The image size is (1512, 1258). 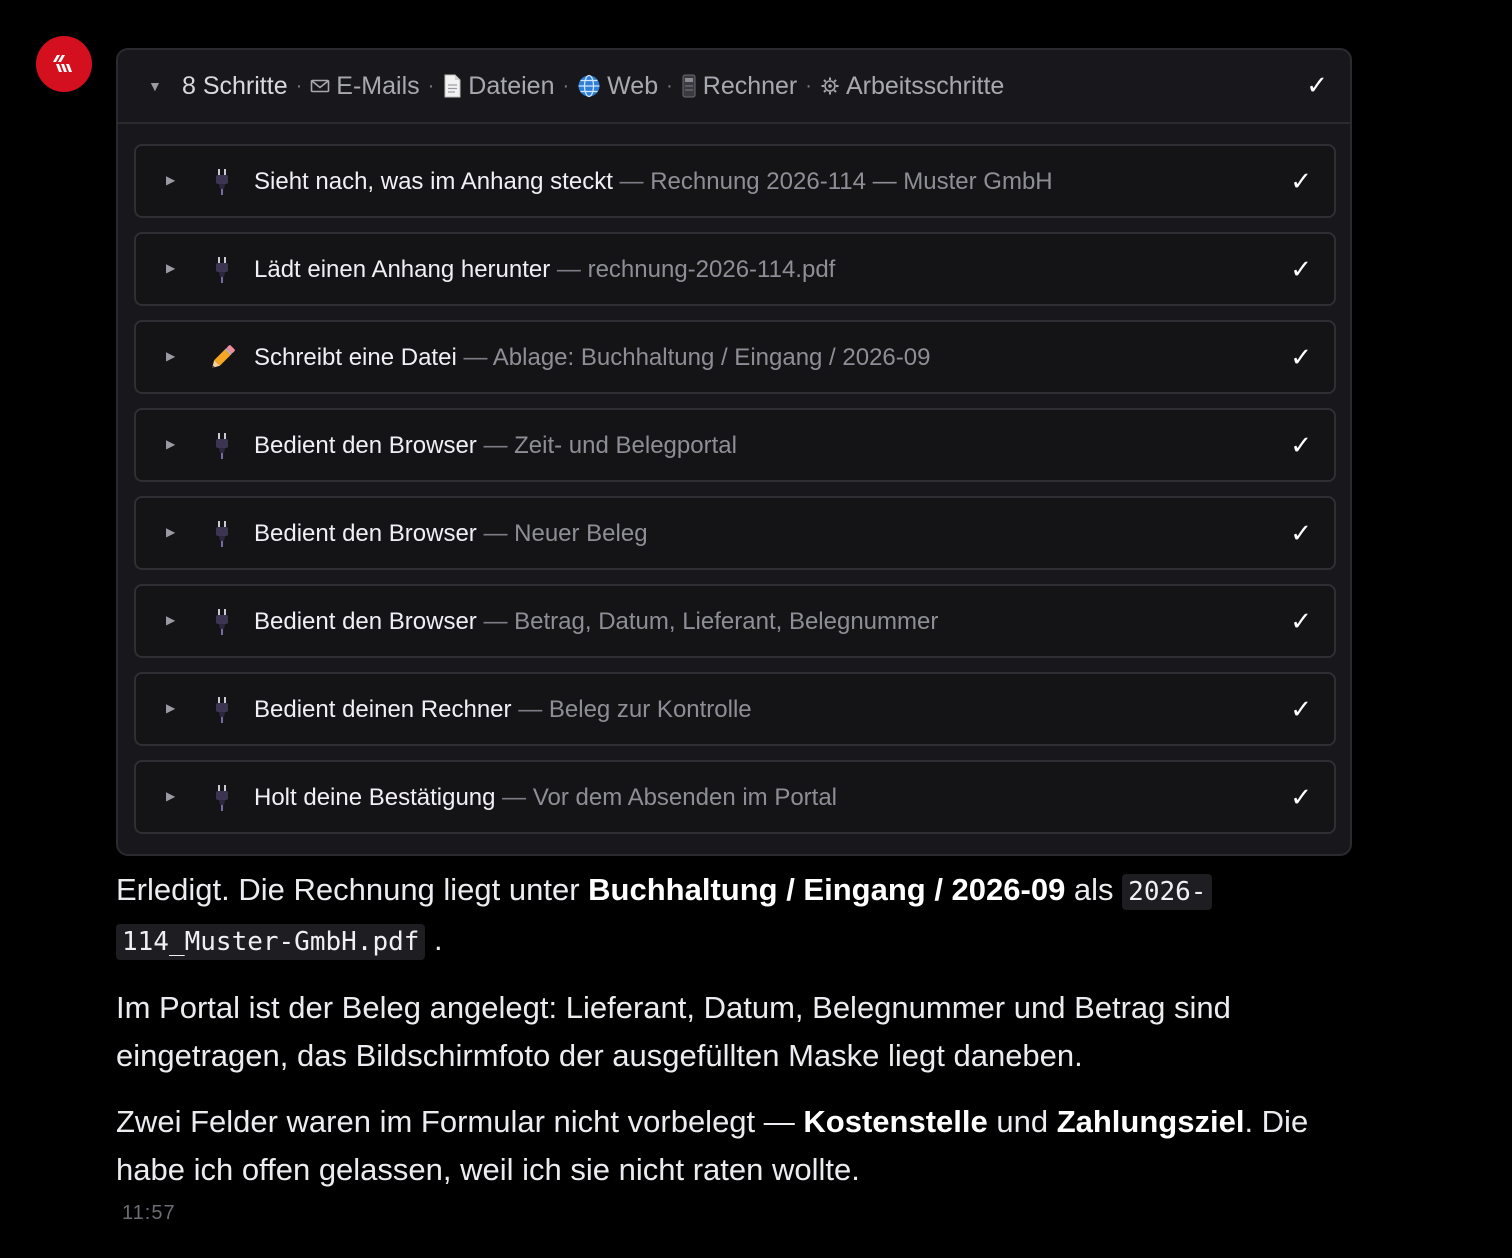 I want to click on collapse-caret-icon: ▼, so click(x=165, y=86).